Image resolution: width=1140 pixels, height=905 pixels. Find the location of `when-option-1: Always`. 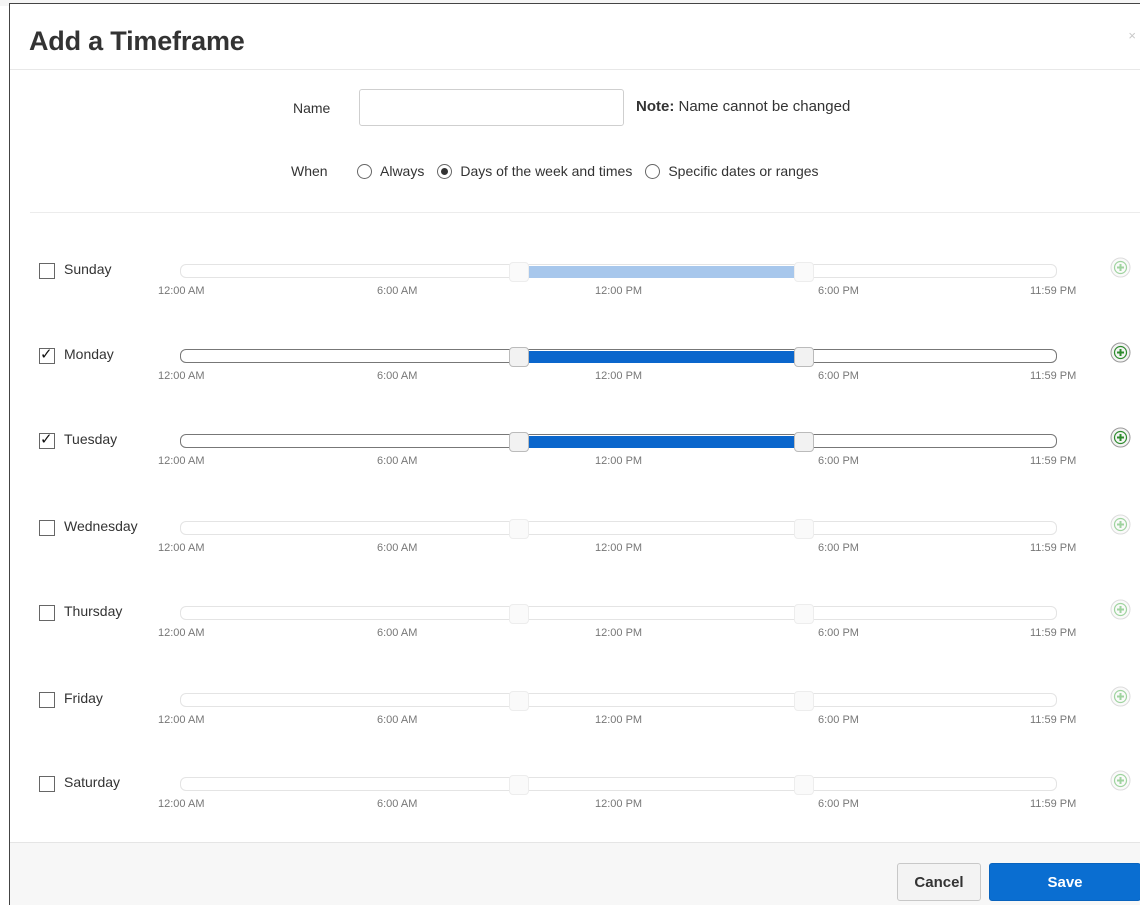

when-option-1: Always is located at coordinates (390, 171).